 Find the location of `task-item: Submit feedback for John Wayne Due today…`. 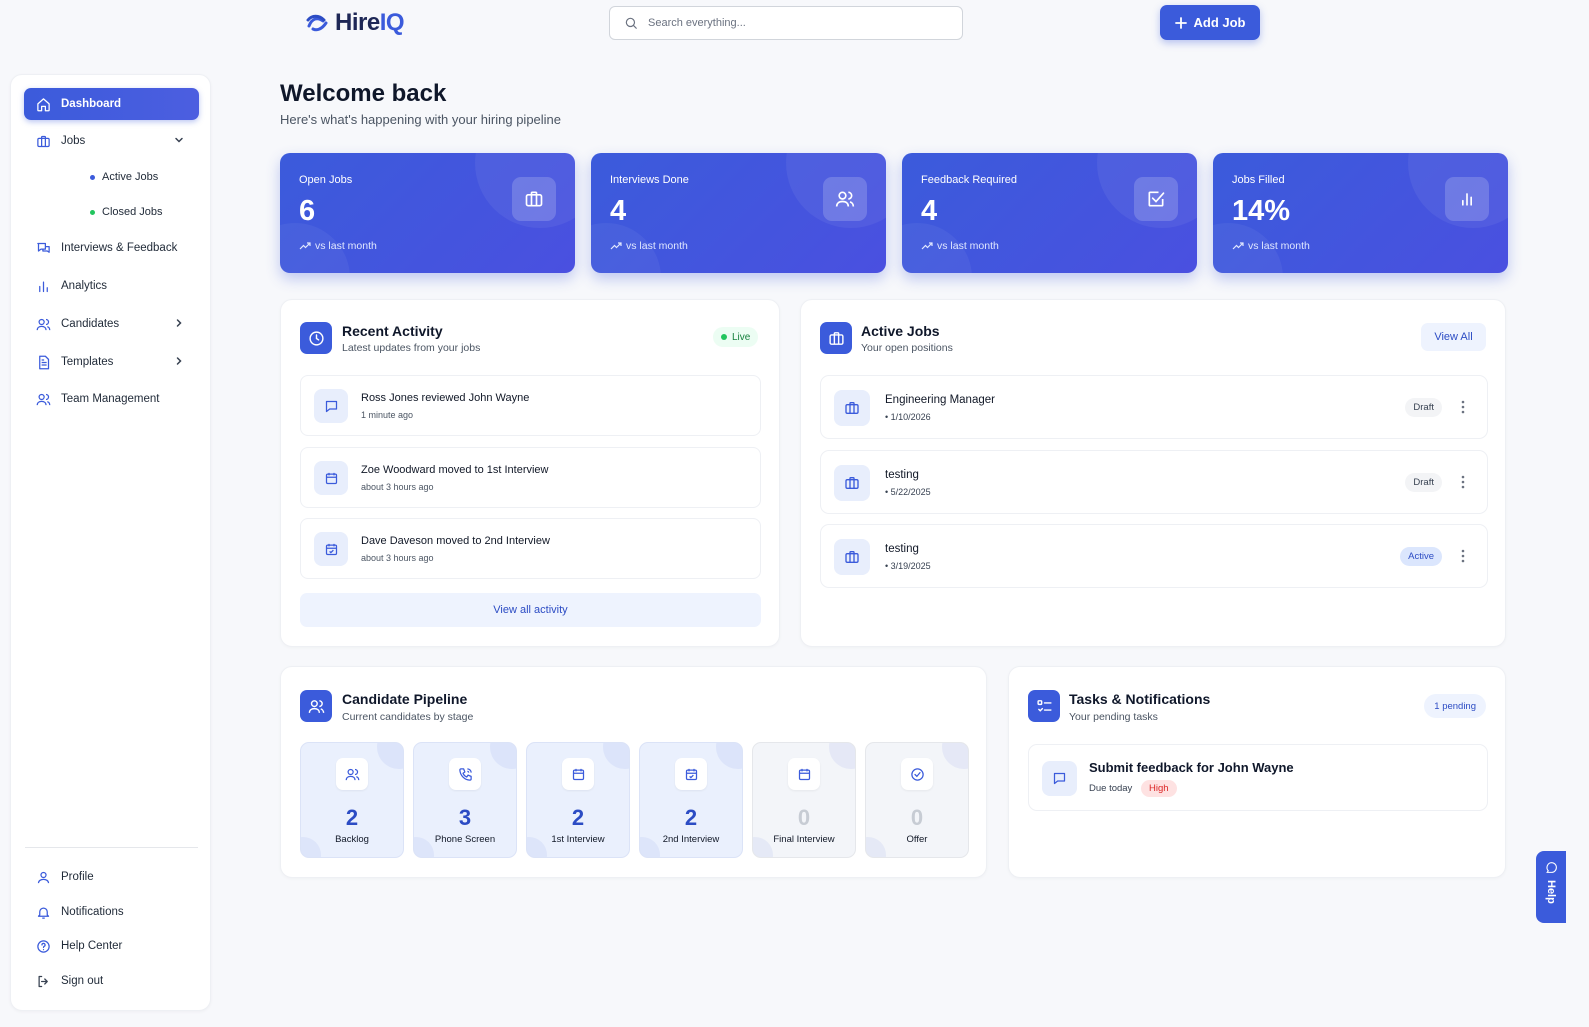

task-item: Submit feedback for John Wayne Due today… is located at coordinates (1258, 777).